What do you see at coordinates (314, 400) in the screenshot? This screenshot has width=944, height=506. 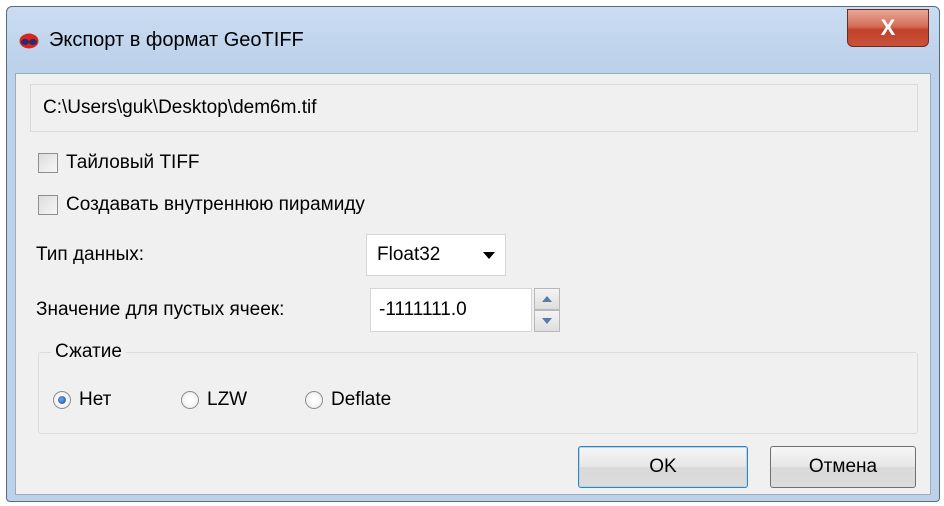 I see `compression-radio-deflate` at bounding box center [314, 400].